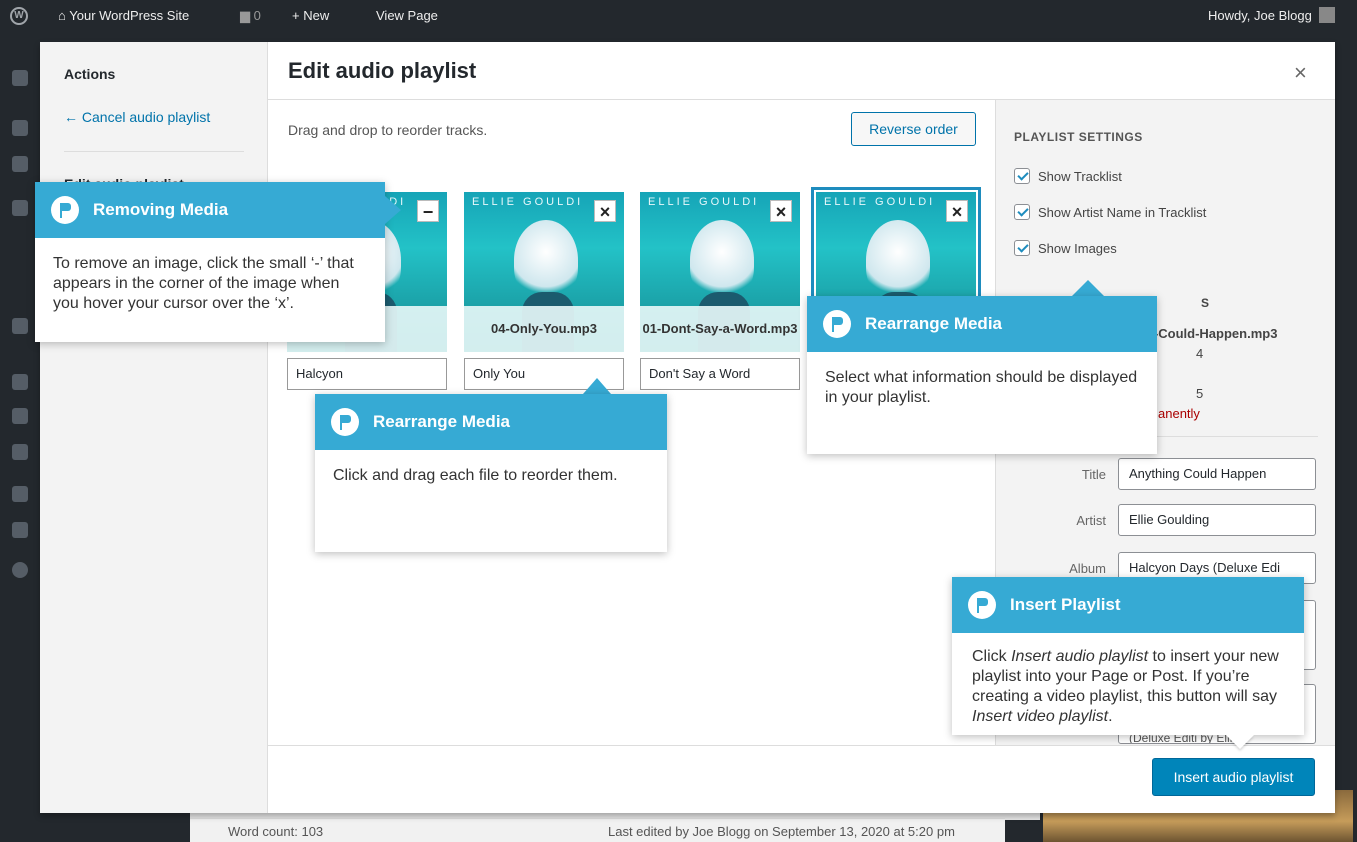 The width and height of the screenshot is (1357, 842). What do you see at coordinates (1205, 303) in the screenshot?
I see `details-heading: S` at bounding box center [1205, 303].